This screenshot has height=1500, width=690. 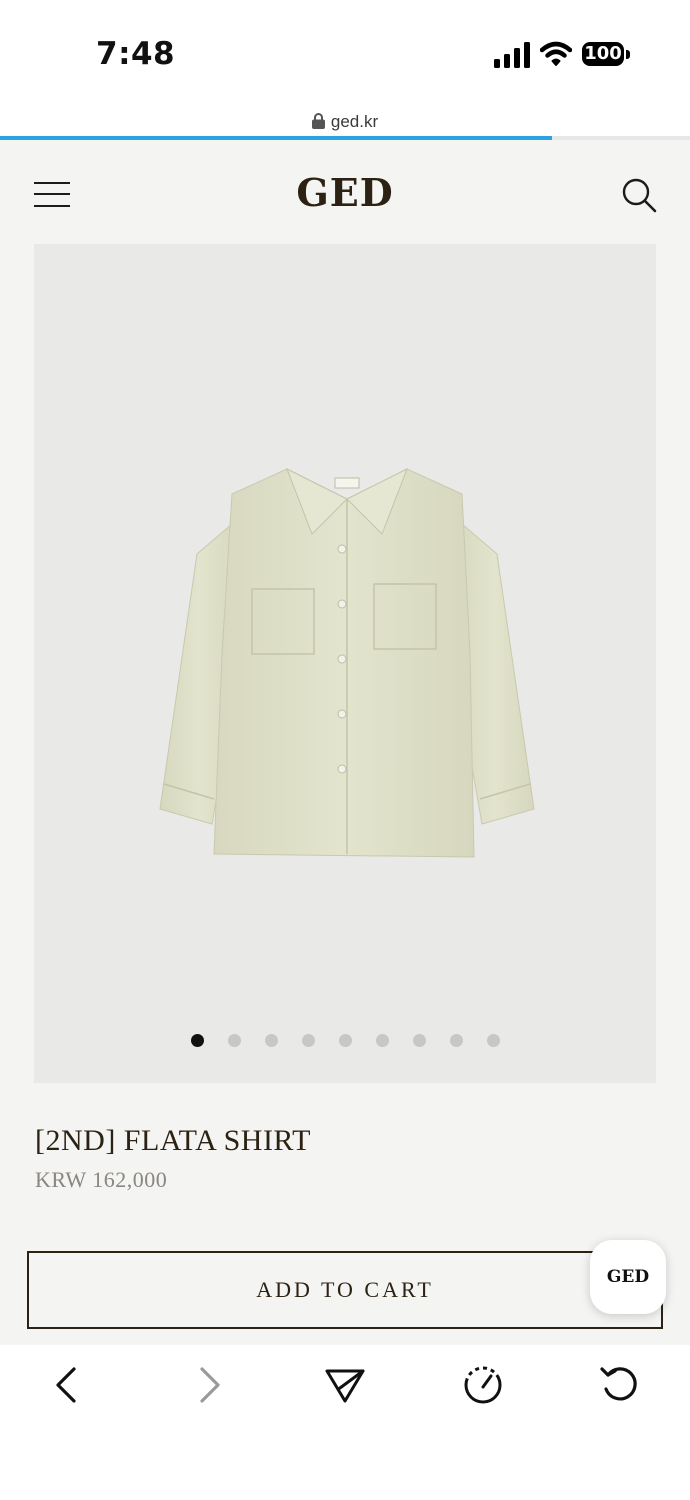 What do you see at coordinates (628, 1277) in the screenshot?
I see `chat-badge-button: GED` at bounding box center [628, 1277].